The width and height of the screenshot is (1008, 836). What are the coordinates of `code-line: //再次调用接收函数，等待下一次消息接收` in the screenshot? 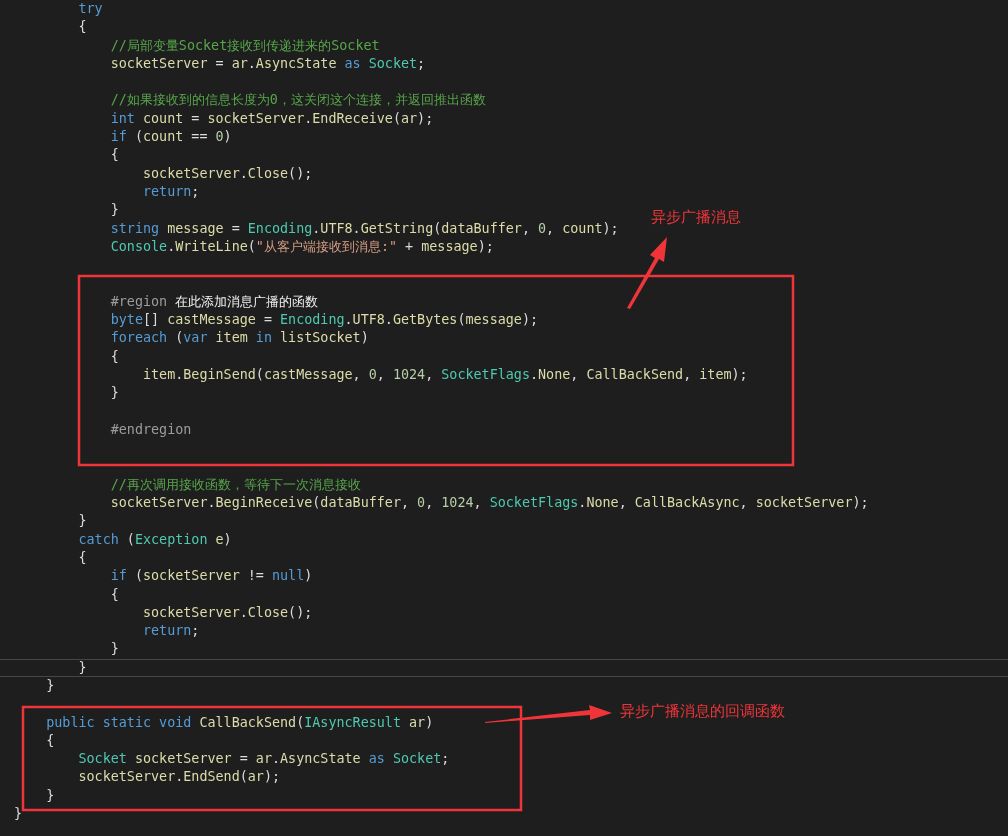 It's located at (235, 484).